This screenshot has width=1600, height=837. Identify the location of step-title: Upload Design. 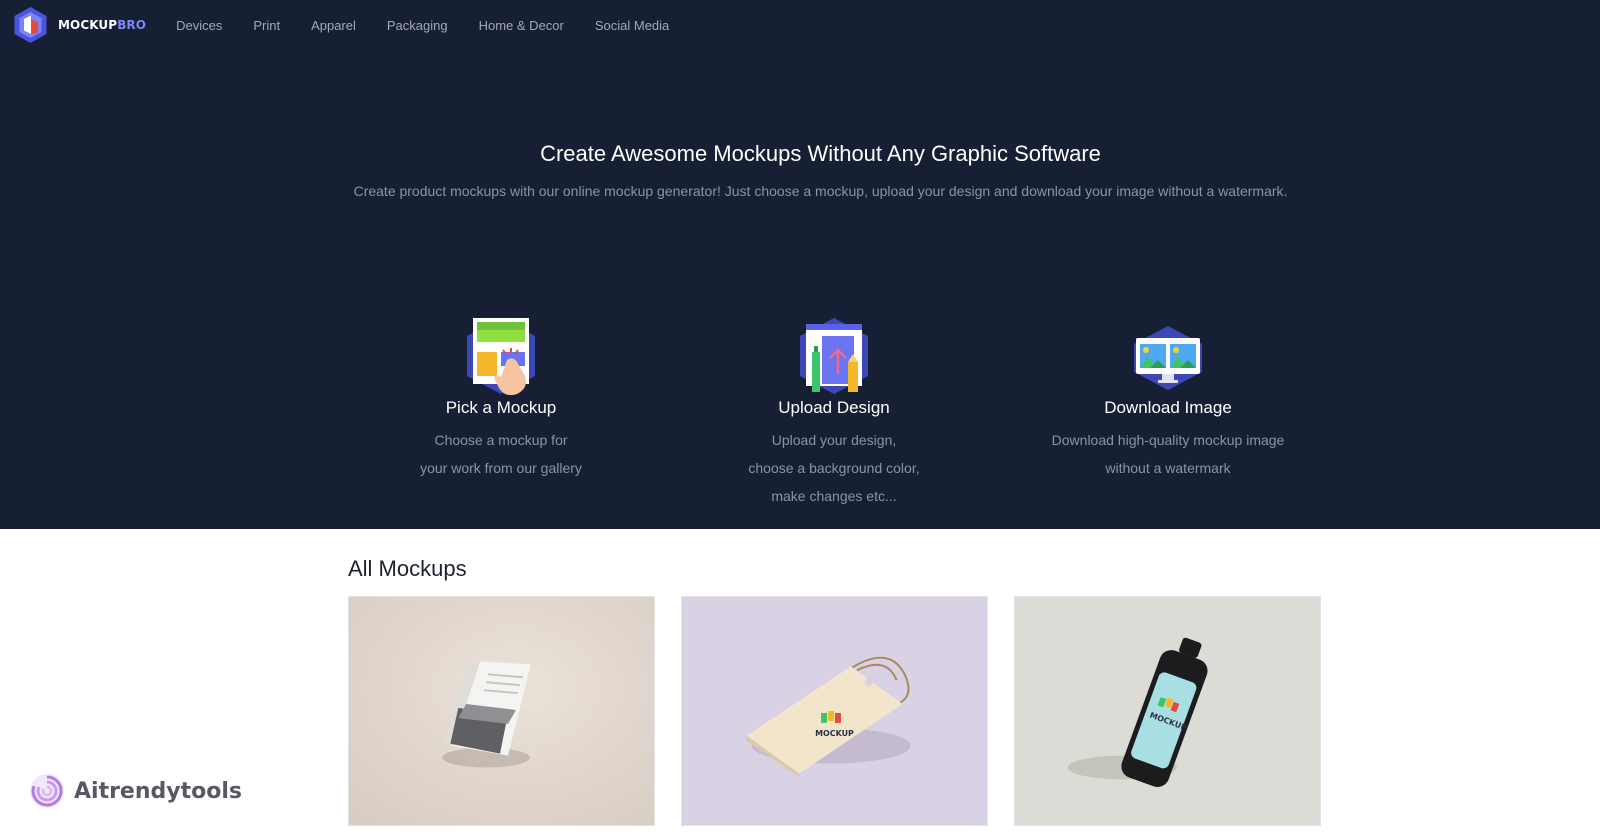
(834, 407).